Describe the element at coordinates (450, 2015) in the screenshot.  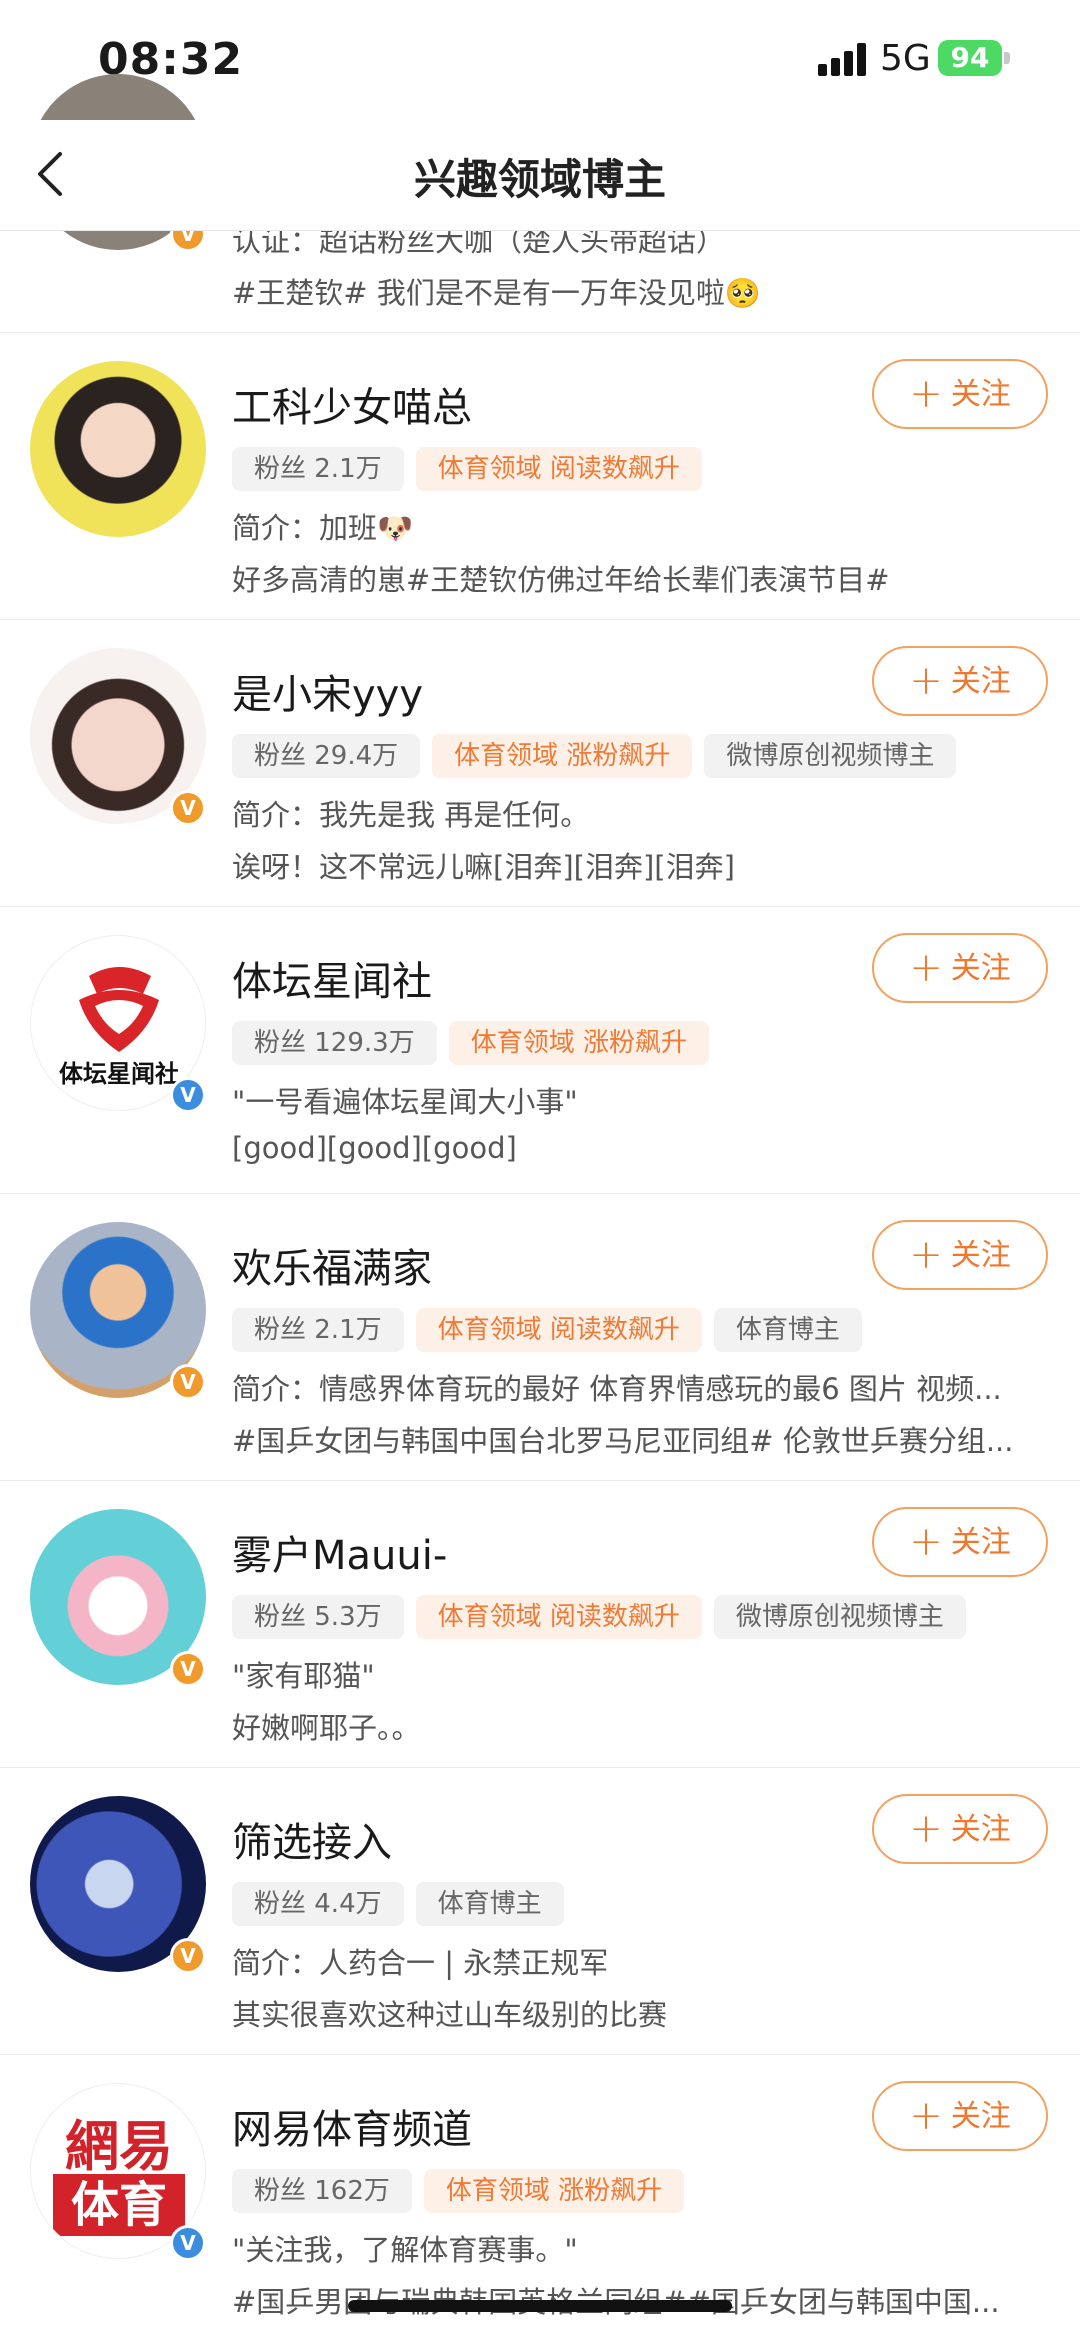
I see `item-latest-post: 其实很喜欢这种过山车级别的比赛` at that location.